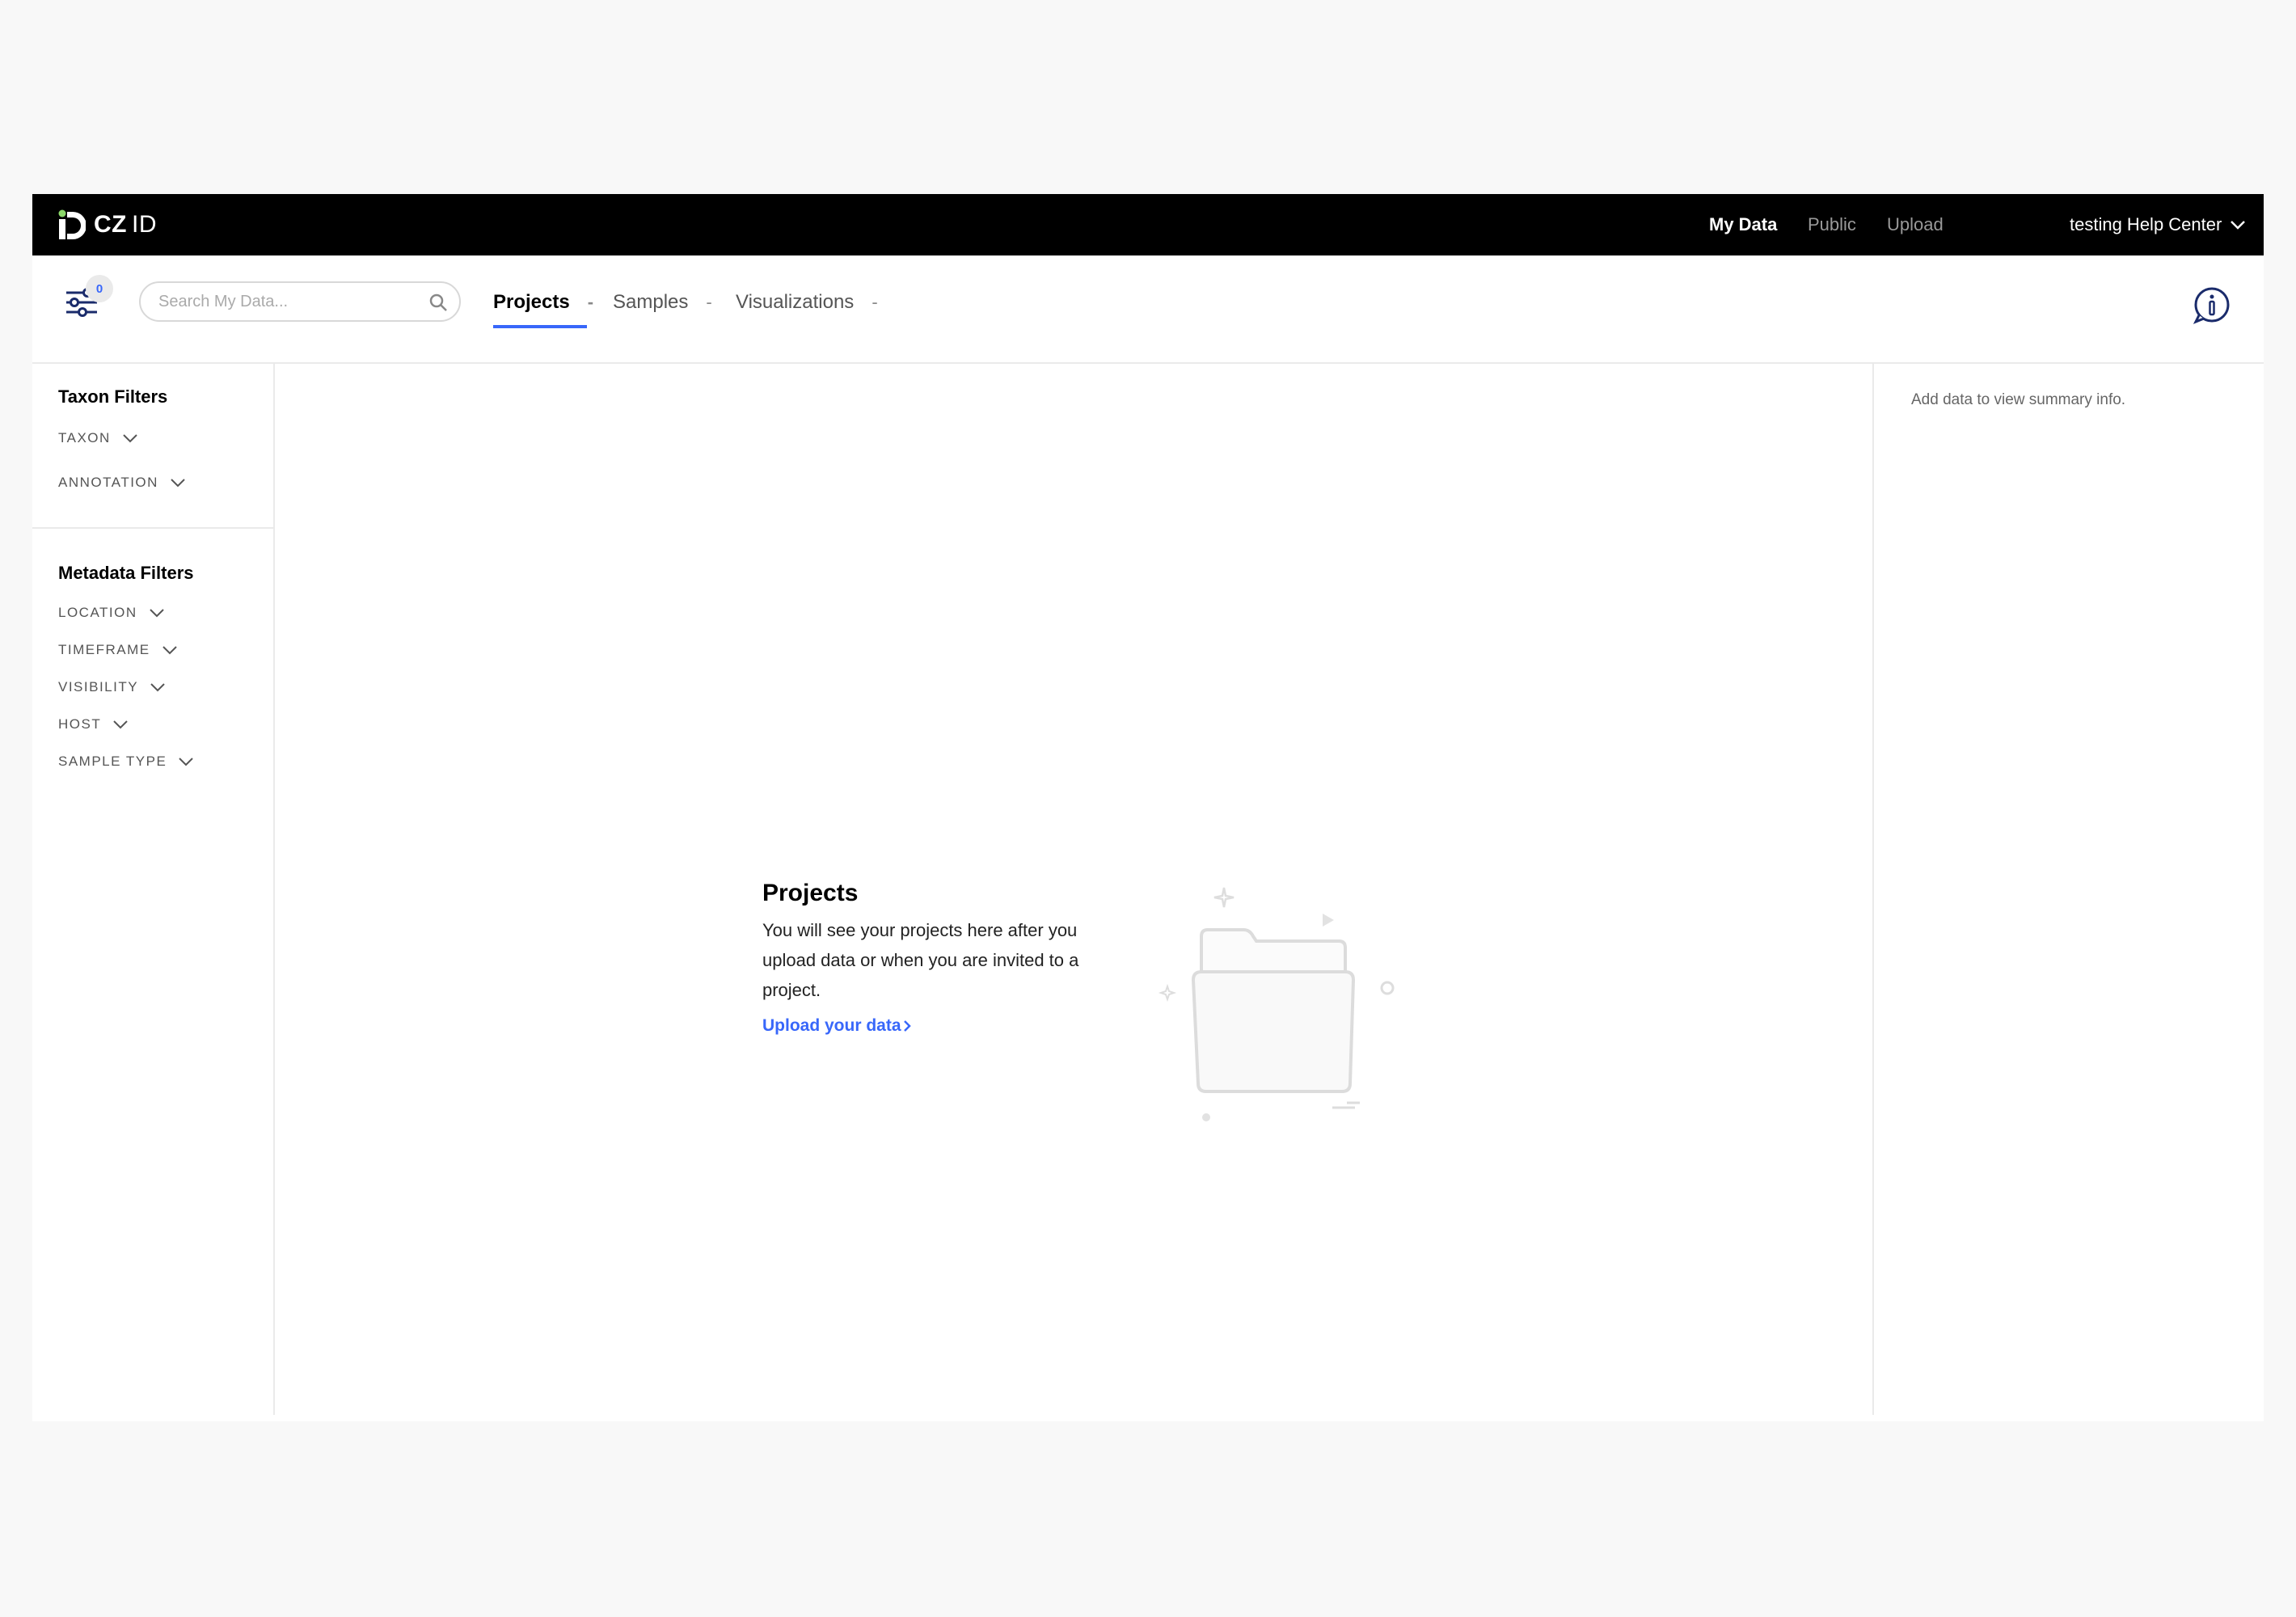 Image resolution: width=2296 pixels, height=1617 pixels. What do you see at coordinates (126, 573) in the screenshot?
I see `metadata-filters-title: Metadata Filters` at bounding box center [126, 573].